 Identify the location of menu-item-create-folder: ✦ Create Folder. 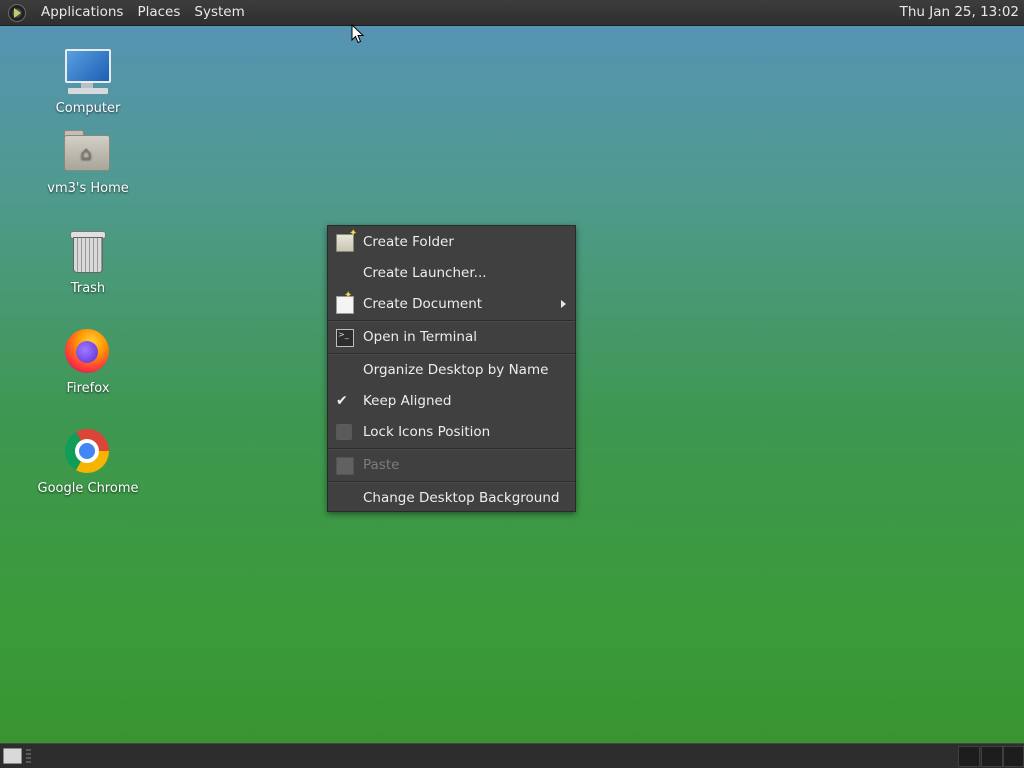
(451, 242).